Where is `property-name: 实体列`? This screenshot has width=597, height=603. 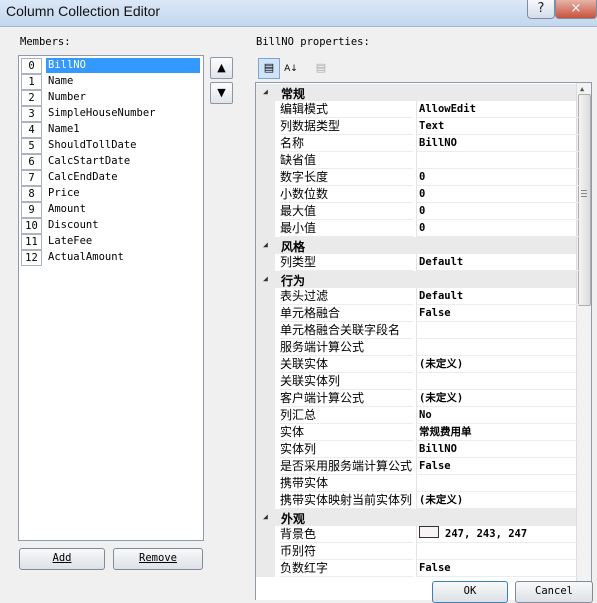
property-name: 实体列 is located at coordinates (346, 449).